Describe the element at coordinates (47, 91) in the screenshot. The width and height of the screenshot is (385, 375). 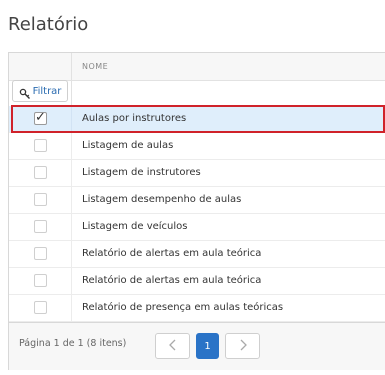
I see `filter-label: Filtrar` at that location.